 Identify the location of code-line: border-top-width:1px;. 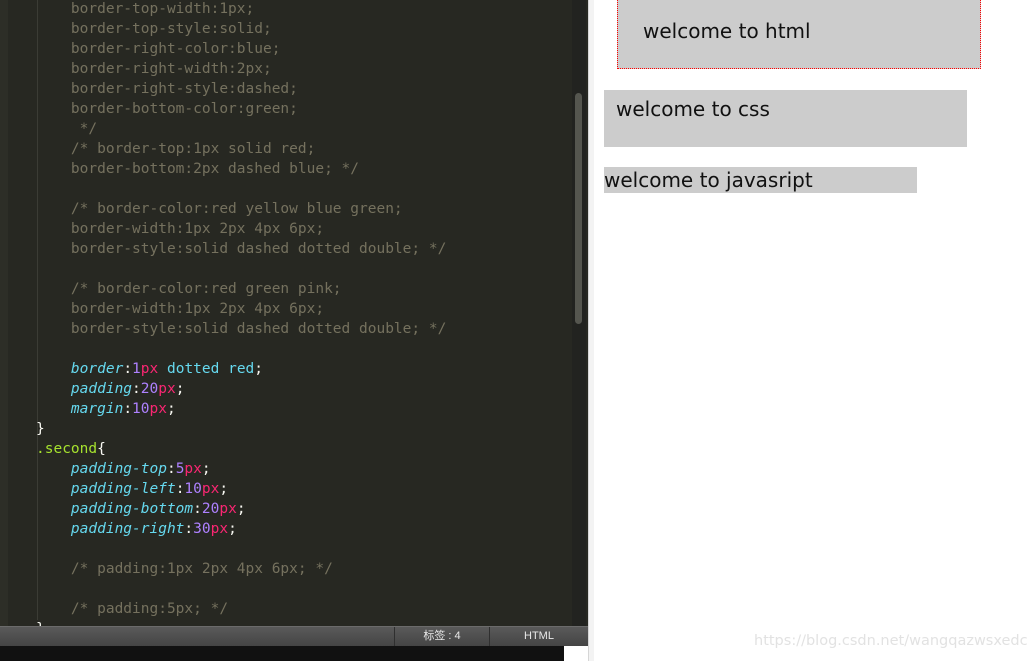
(285, 9).